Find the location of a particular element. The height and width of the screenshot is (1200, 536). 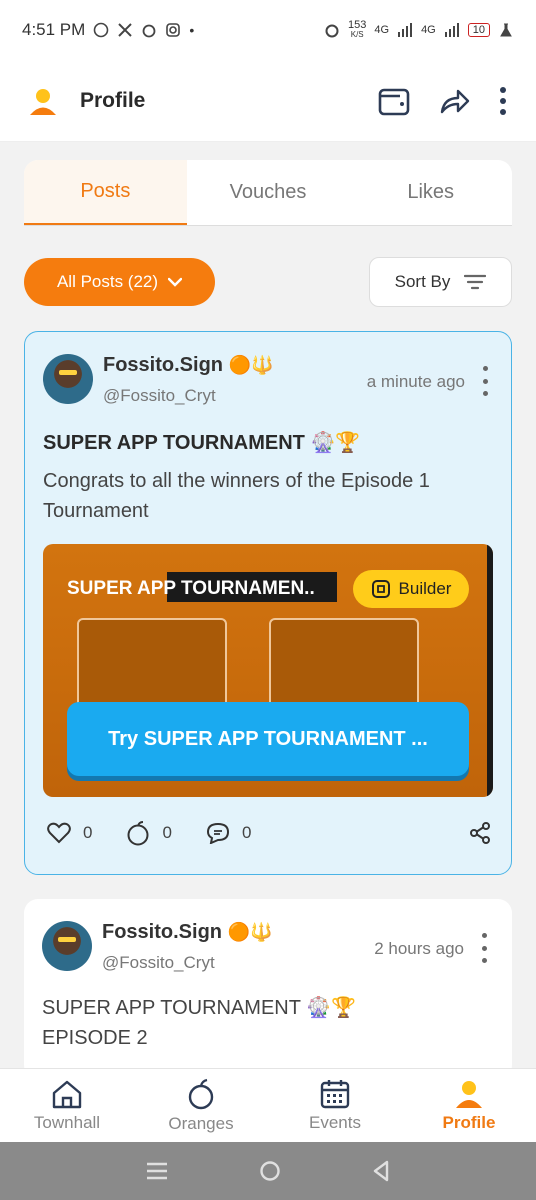

home-button-icon is located at coordinates (270, 1171).